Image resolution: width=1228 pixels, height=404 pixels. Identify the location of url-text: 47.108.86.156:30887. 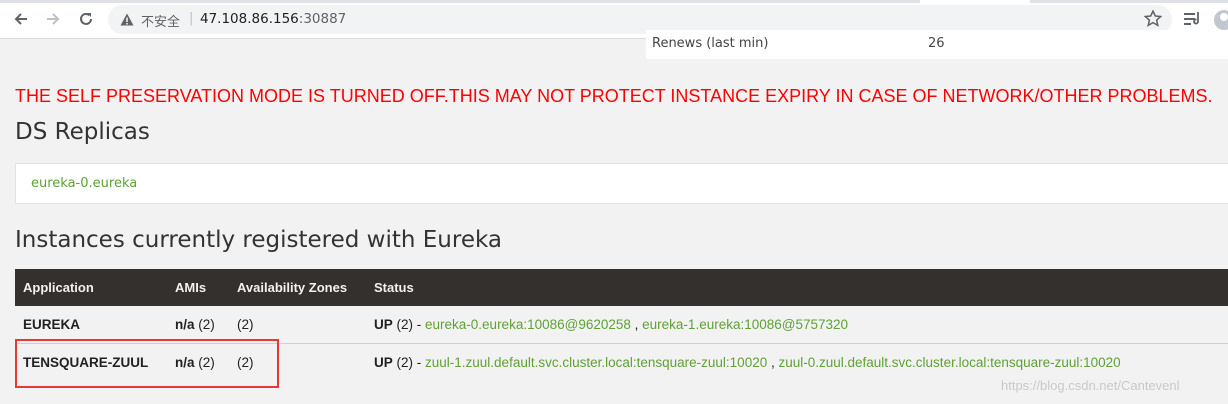
(273, 19).